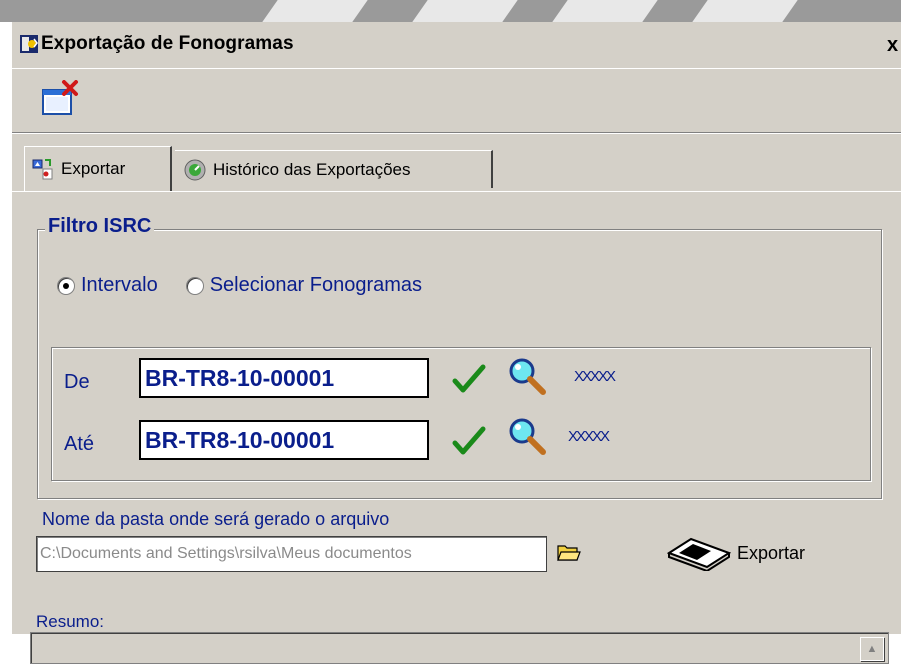 The height and width of the screenshot is (664, 901). Describe the element at coordinates (527, 376) in the screenshot. I see `search-from-icon` at that location.